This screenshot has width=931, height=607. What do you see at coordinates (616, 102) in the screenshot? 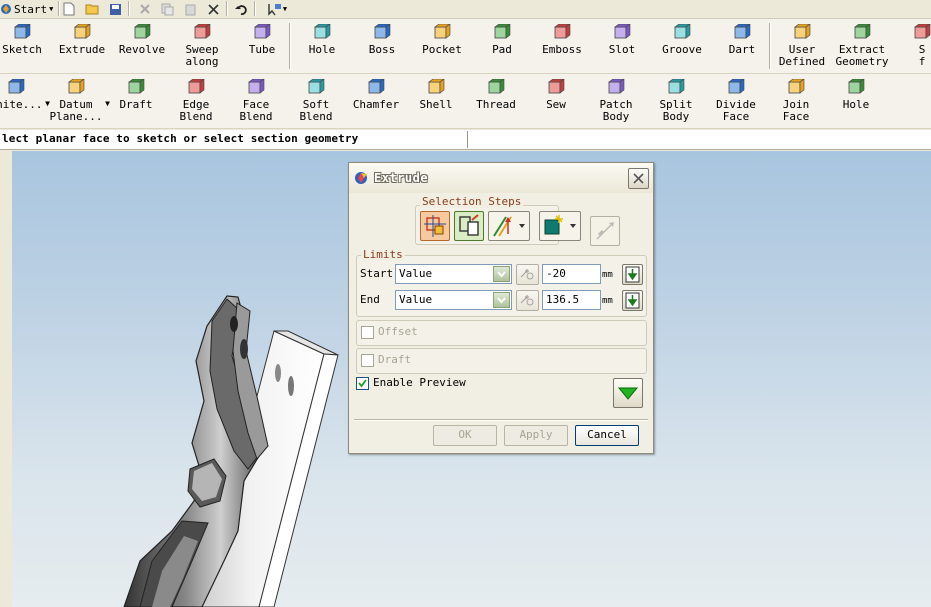
I see `patch-body-tool-button: Patch Body` at bounding box center [616, 102].